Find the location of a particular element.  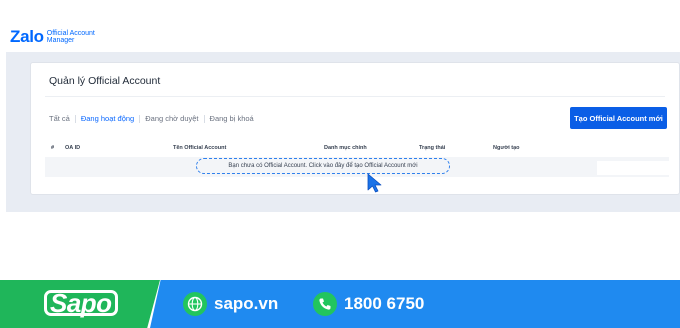

tab-pending: Đang chờ duyệt is located at coordinates (171, 118).